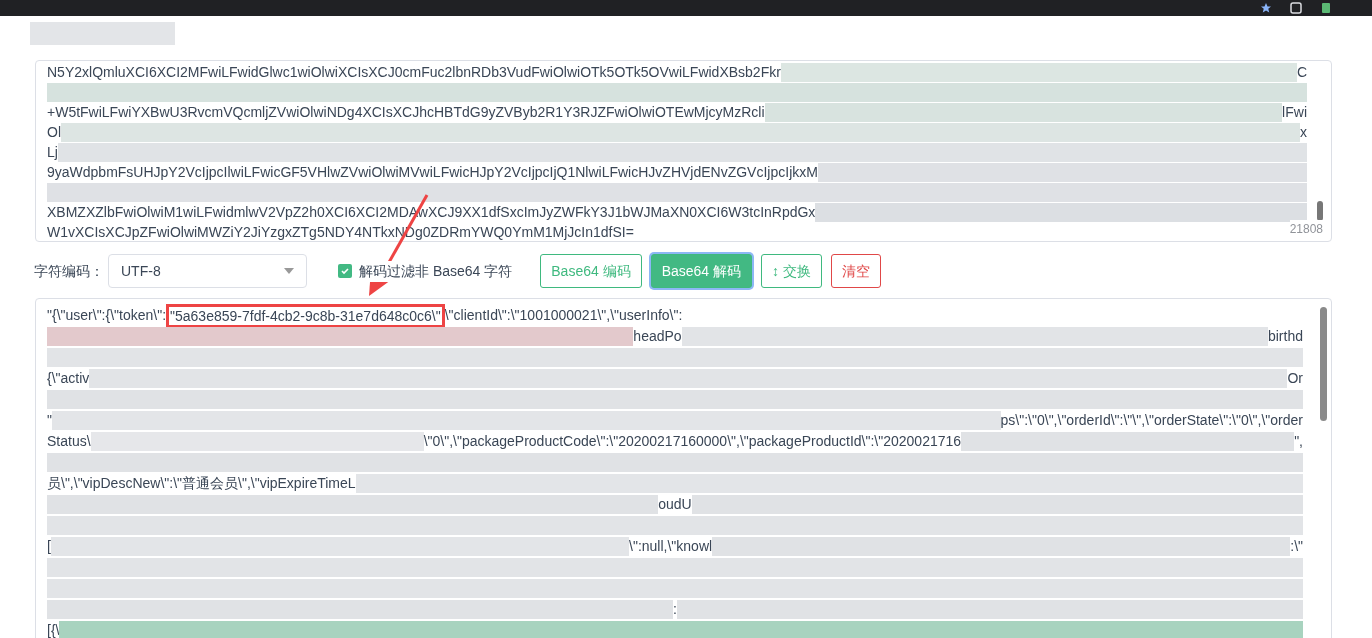 Image resolution: width=1372 pixels, height=638 pixels. Describe the element at coordinates (701, 271) in the screenshot. I see `toolbar-button: Base64 解码` at that location.